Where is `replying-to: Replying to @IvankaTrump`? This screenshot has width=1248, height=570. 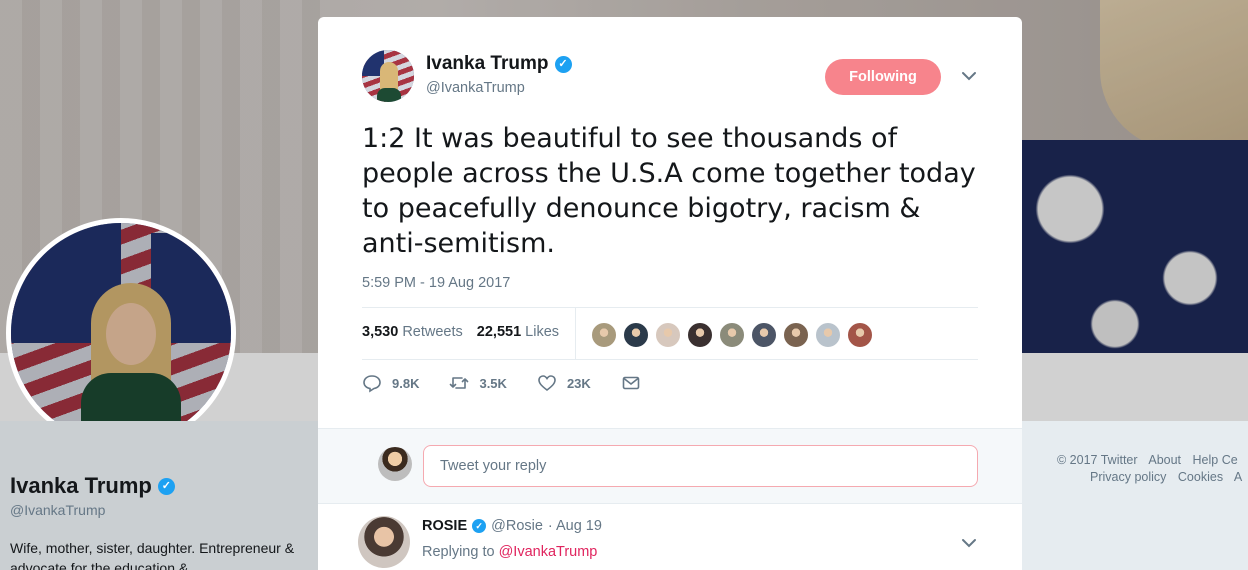
replying-to: Replying to @IvankaTrump is located at coordinates (510, 552).